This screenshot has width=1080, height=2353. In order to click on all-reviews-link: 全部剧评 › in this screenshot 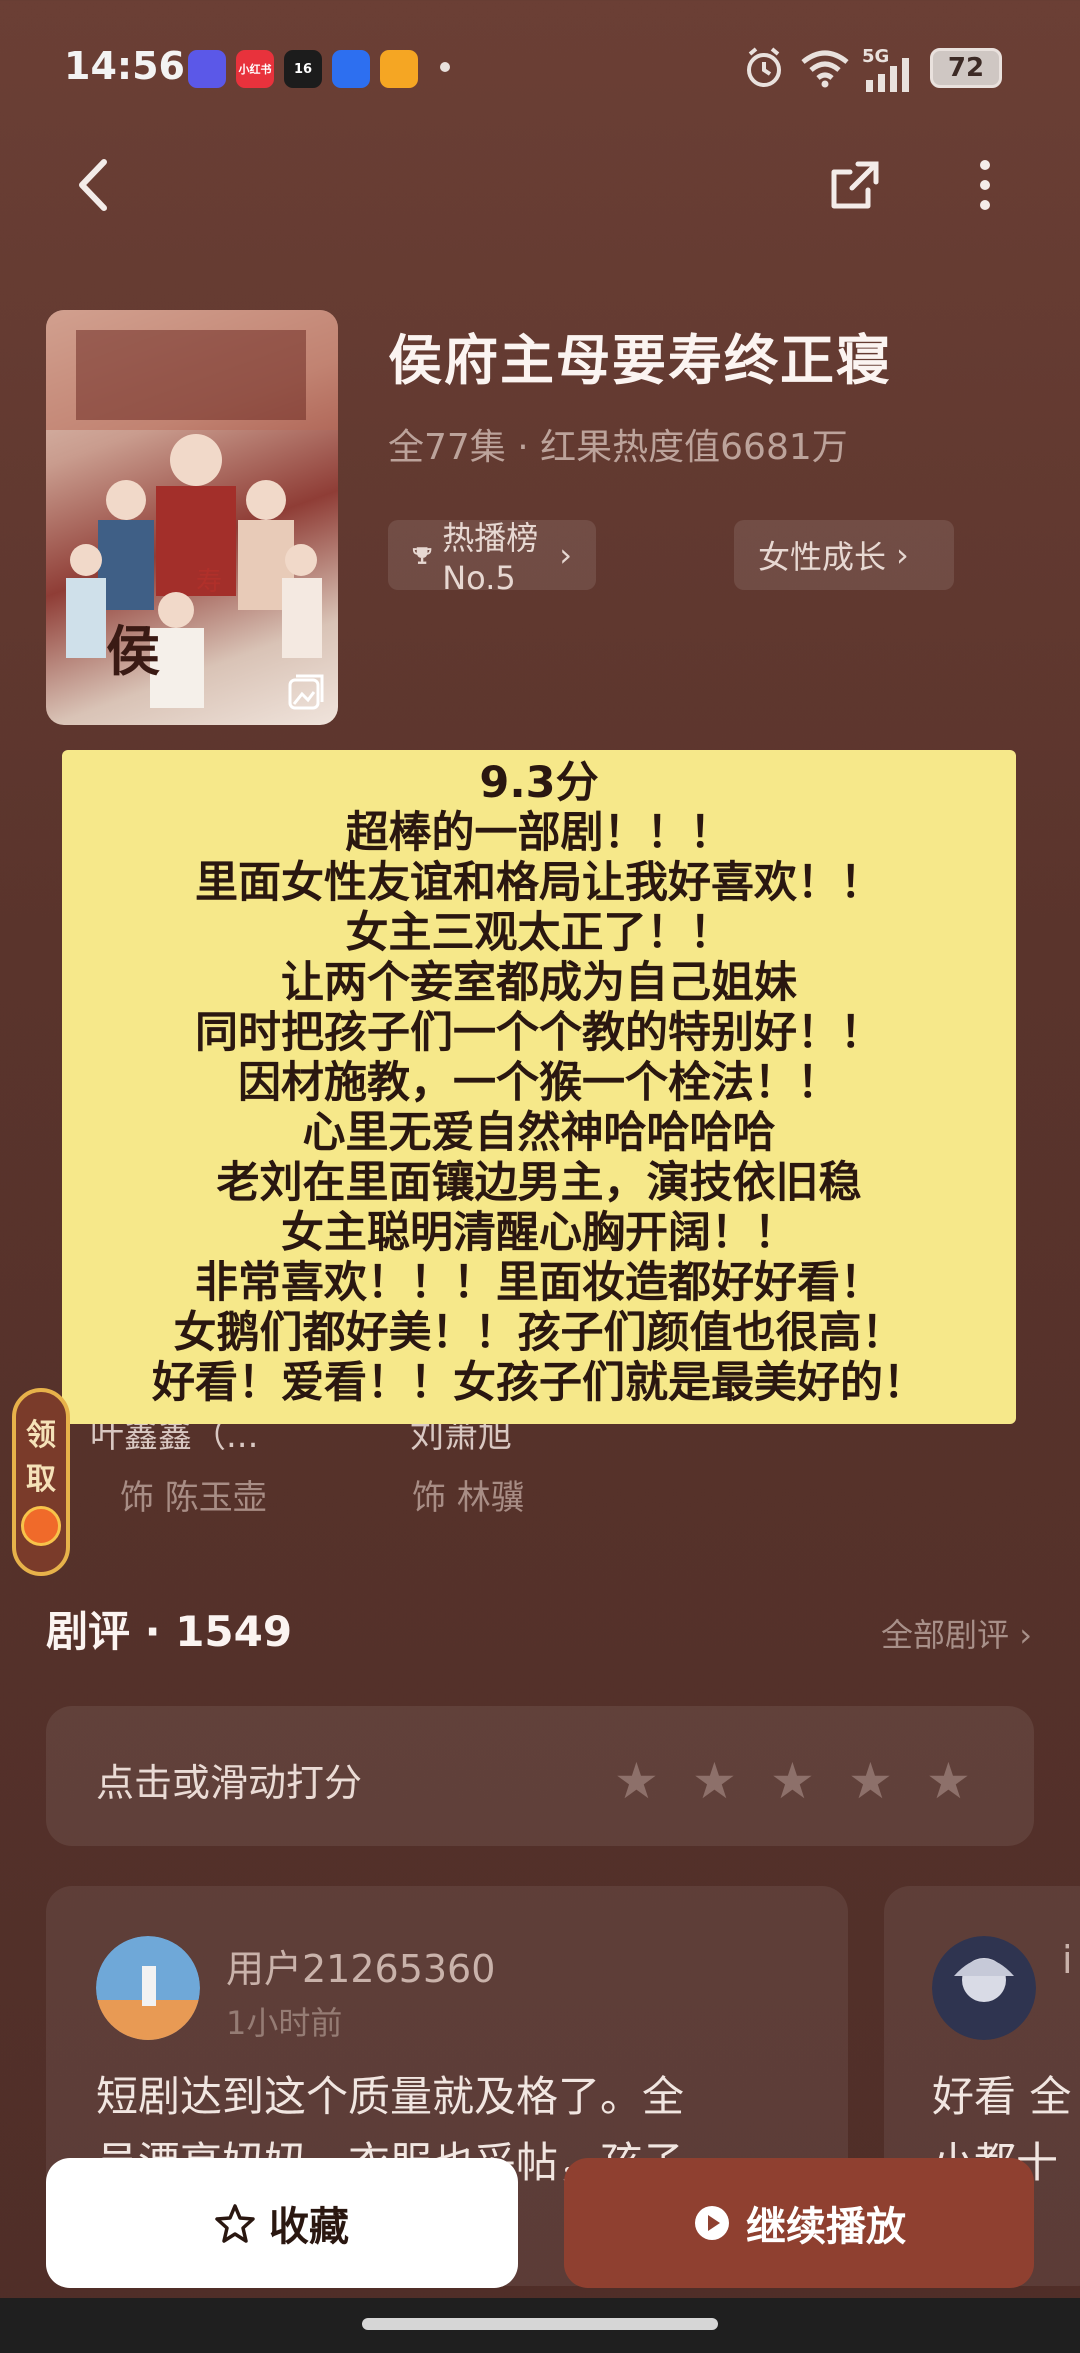, I will do `click(956, 1633)`.